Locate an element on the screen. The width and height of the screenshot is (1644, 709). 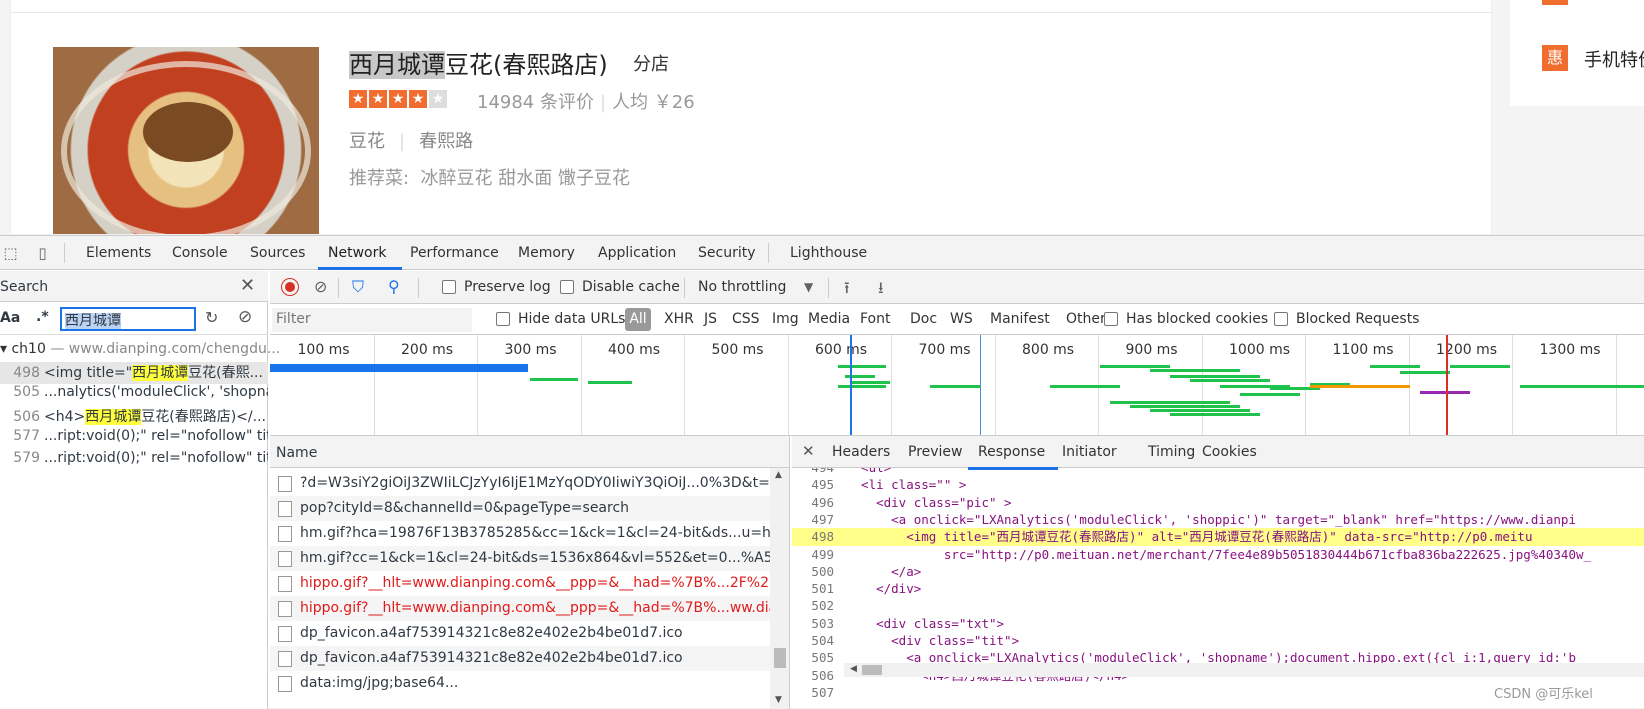
review-count: 14984 条评价 is located at coordinates (535, 102).